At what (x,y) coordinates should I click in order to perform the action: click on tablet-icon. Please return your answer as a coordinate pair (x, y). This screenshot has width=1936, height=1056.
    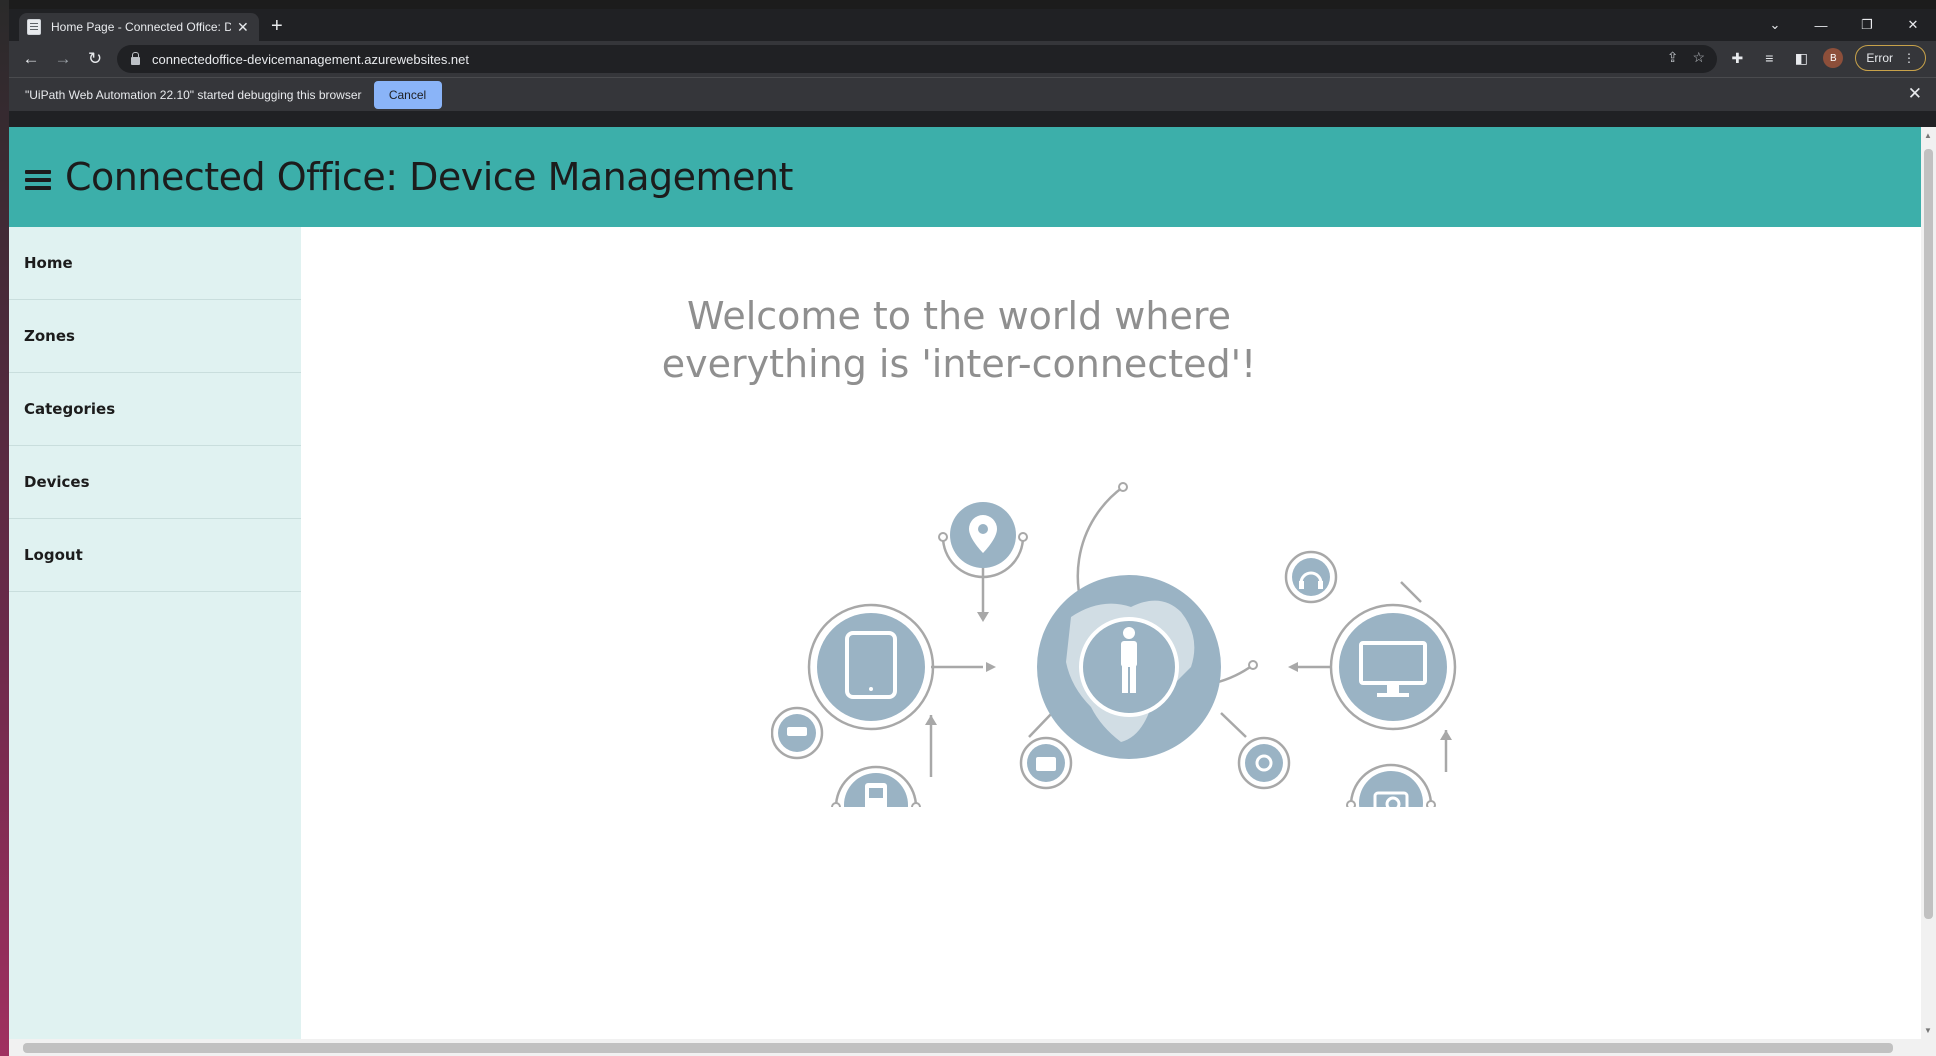
    Looking at the image, I should click on (871, 667).